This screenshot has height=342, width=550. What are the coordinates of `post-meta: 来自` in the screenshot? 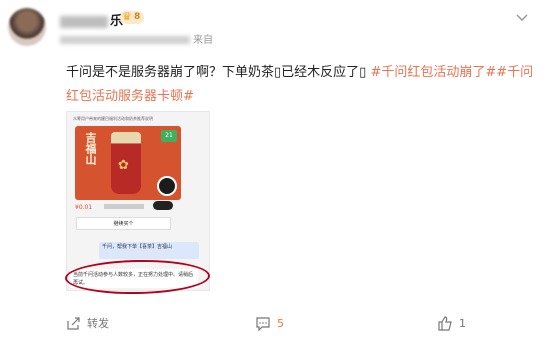 It's located at (136, 38).